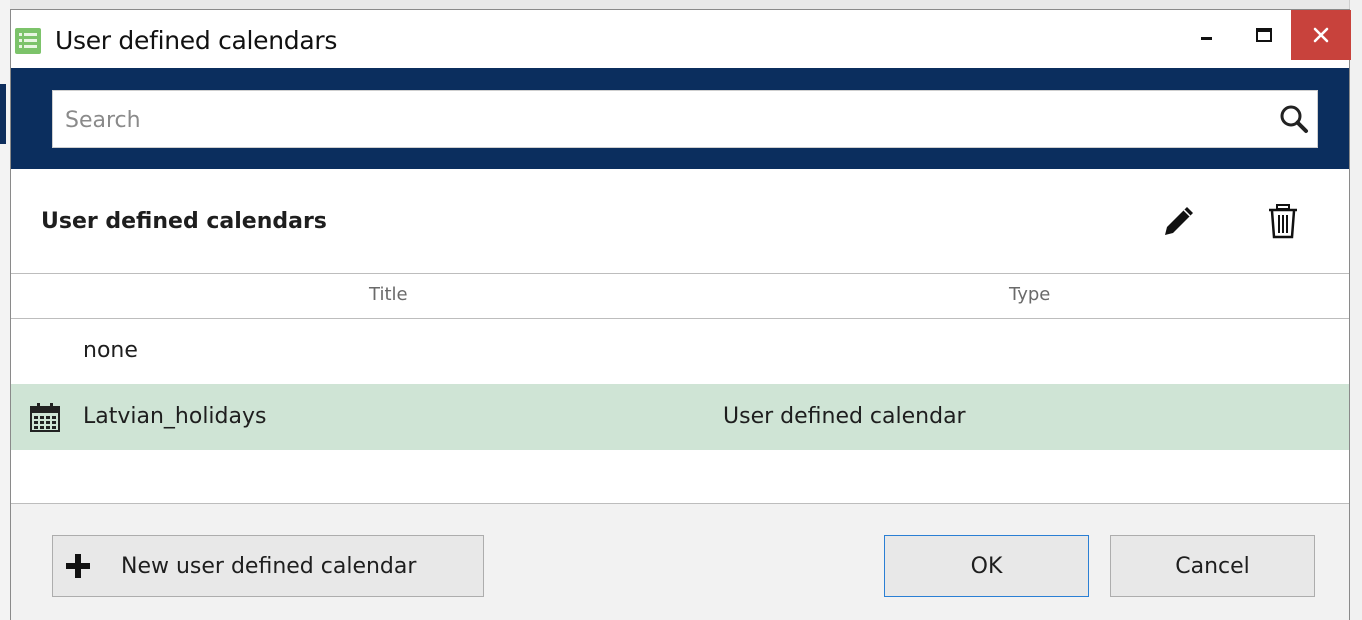  I want to click on table-row-selected: Latvian_holidays User defined calendar, so click(680, 417).